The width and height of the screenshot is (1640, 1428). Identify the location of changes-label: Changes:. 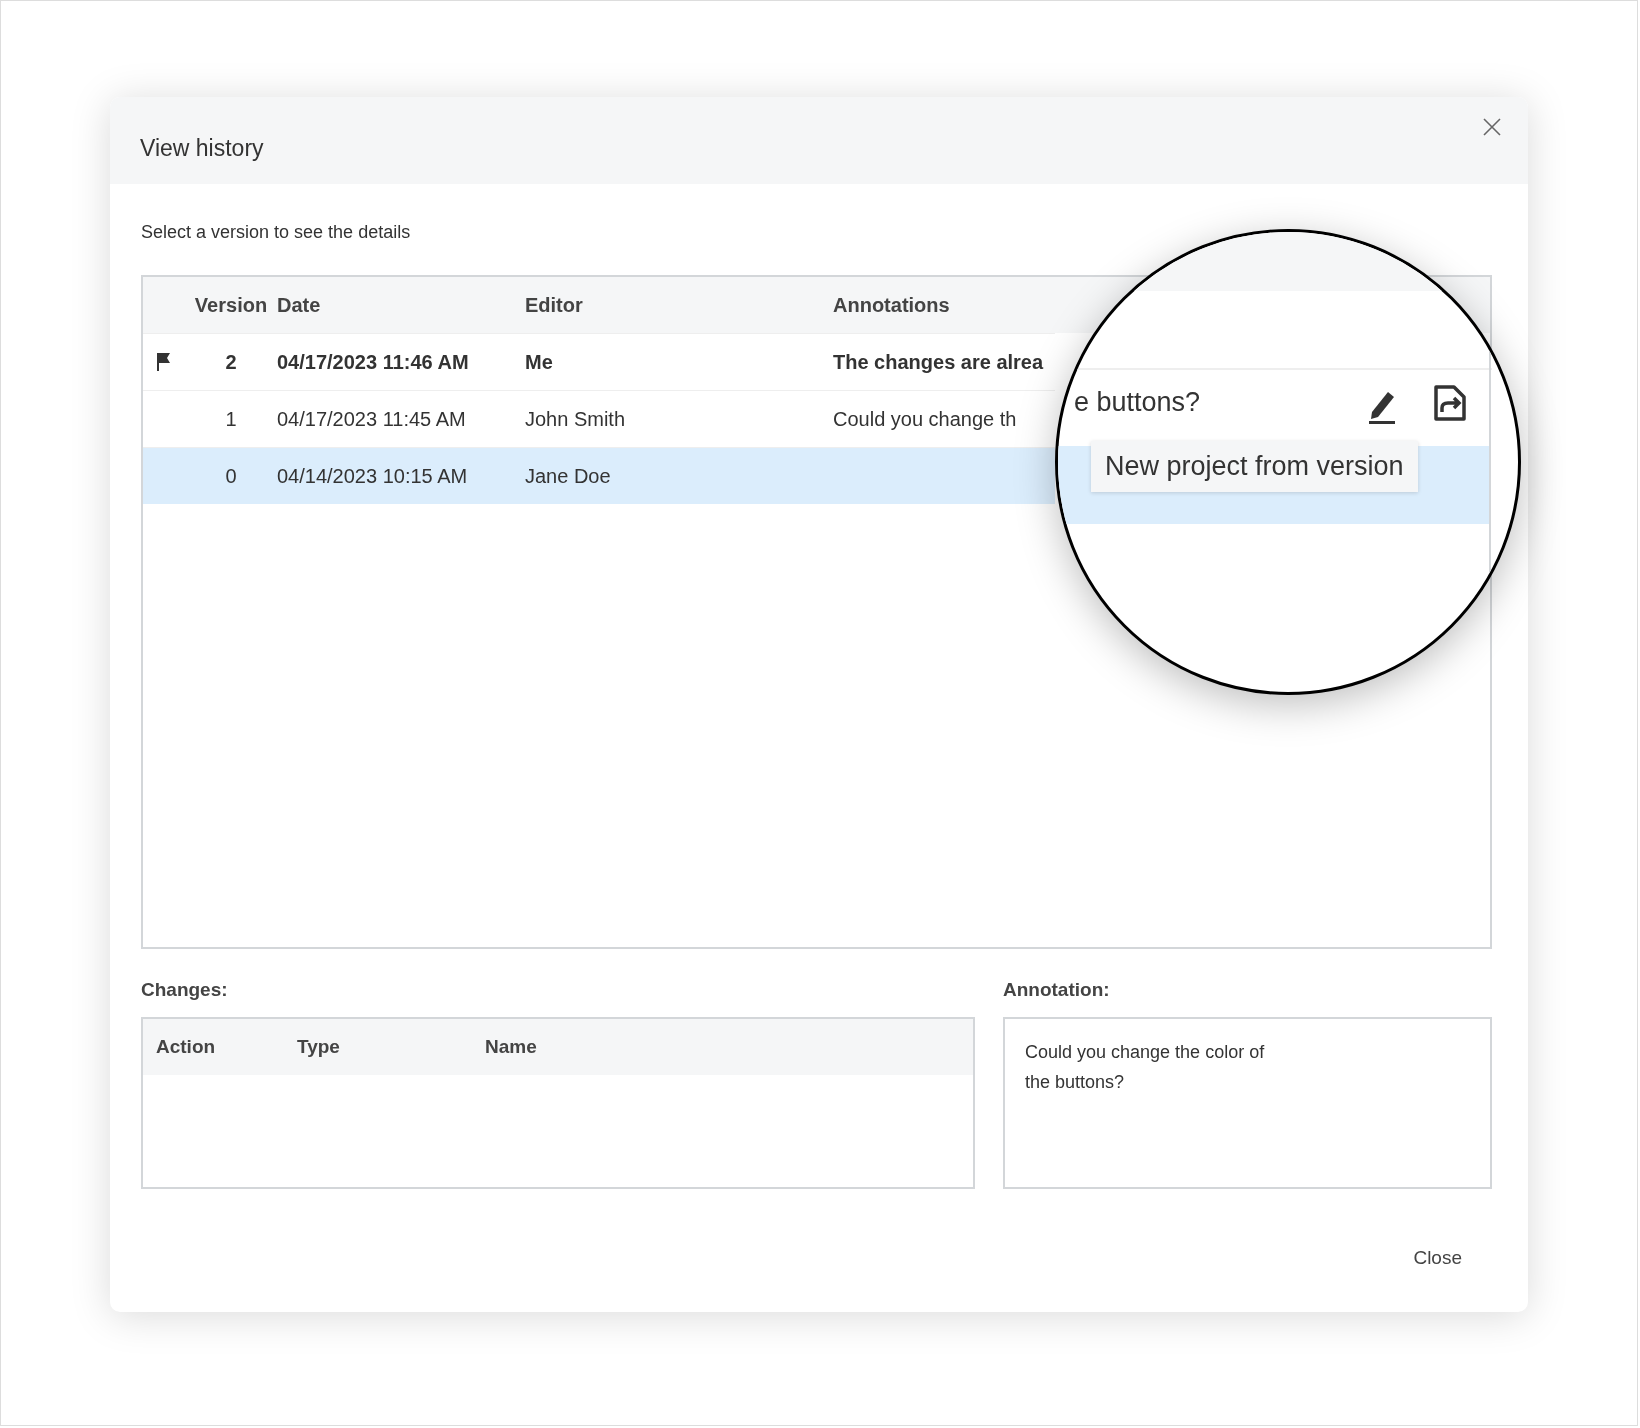
(184, 990).